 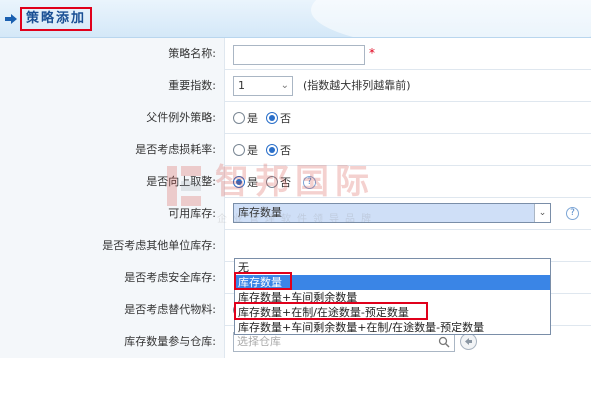 I want to click on arrow-right-icon, so click(x=11, y=19).